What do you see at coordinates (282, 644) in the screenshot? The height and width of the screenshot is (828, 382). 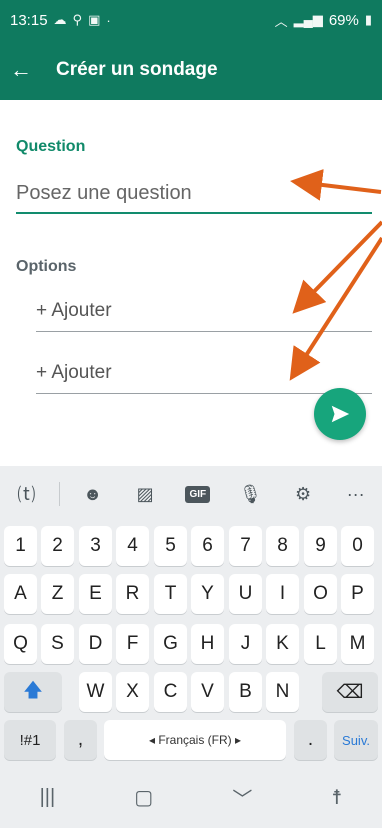 I see `key-k: K` at bounding box center [282, 644].